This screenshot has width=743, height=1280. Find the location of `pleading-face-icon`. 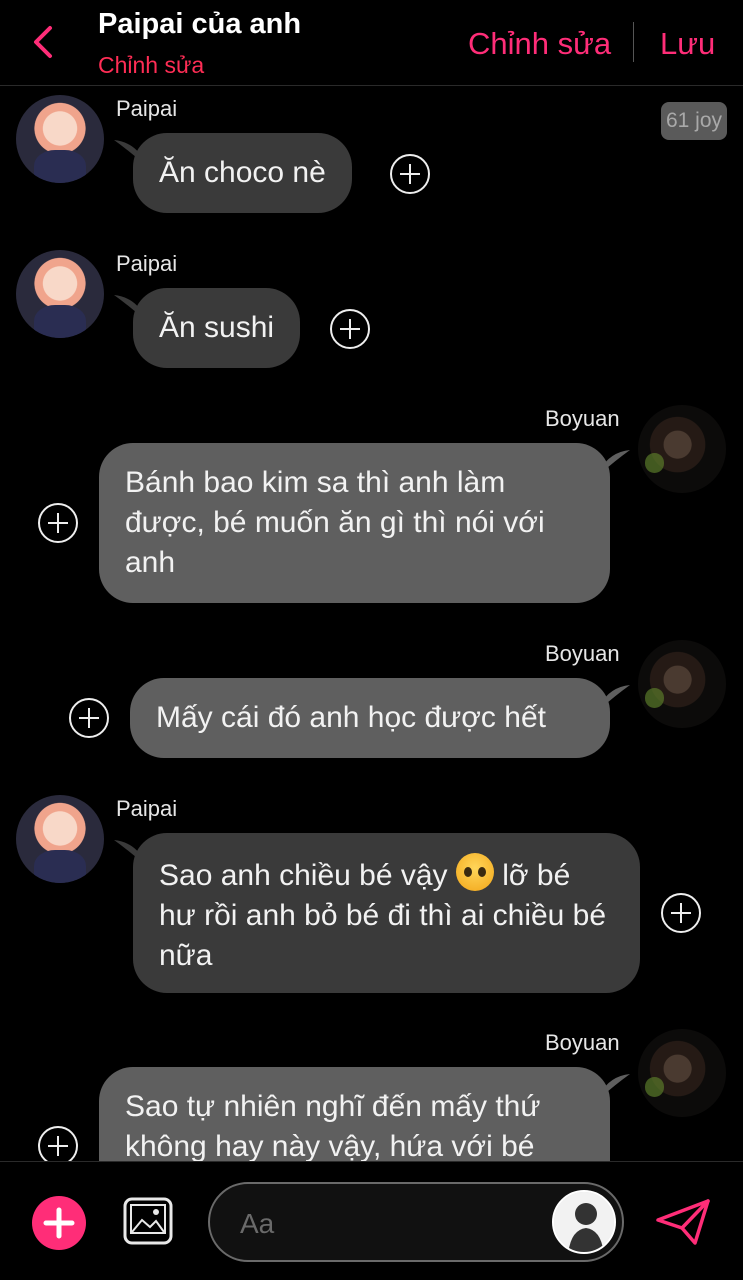

pleading-face-icon is located at coordinates (474, 872).